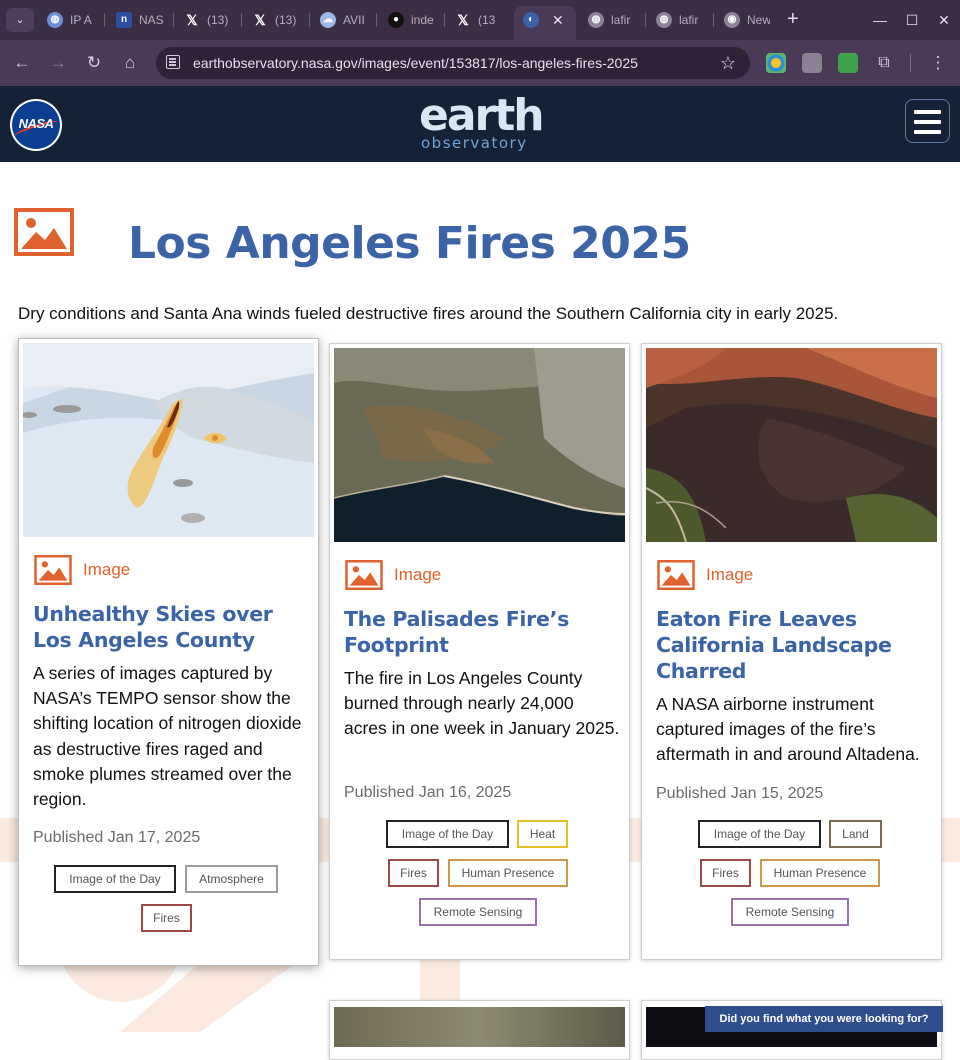  I want to click on back-icon: ←, so click(22, 63).